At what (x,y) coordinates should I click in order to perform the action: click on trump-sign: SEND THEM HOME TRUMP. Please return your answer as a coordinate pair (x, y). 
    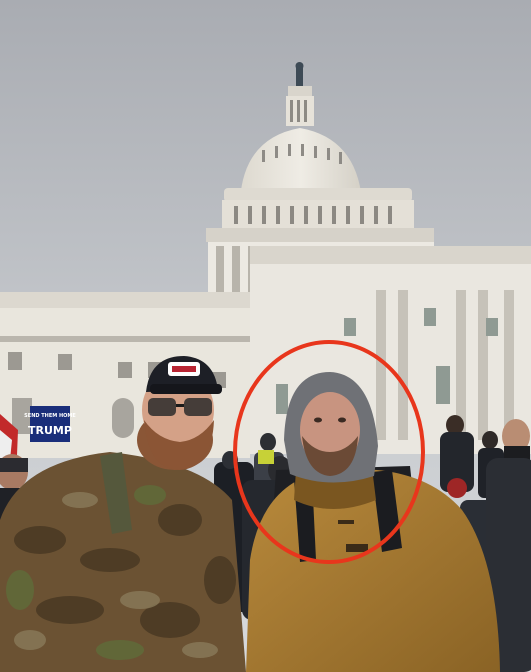
    Looking at the image, I should click on (50, 424).